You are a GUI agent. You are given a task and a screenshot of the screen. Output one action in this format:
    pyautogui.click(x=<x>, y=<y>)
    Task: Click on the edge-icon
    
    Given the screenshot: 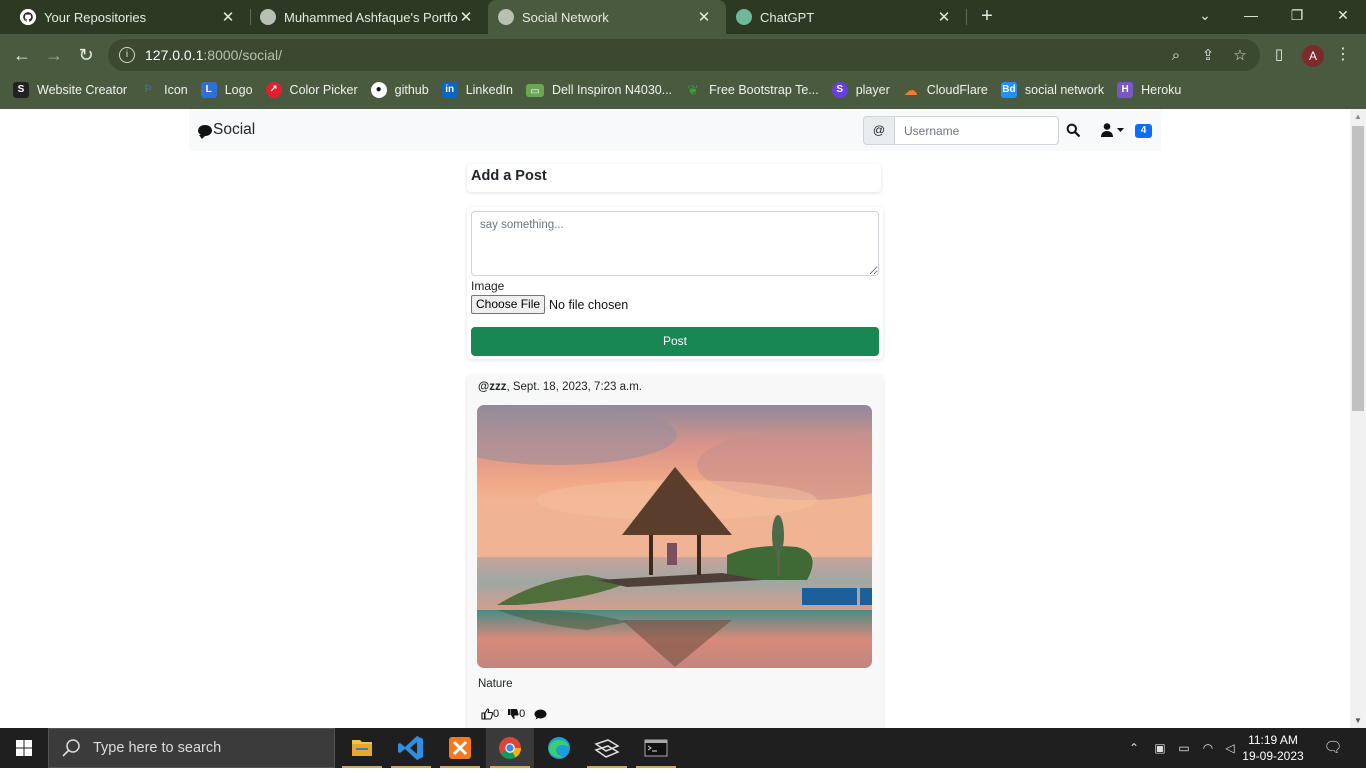 What is the action you would take?
    pyautogui.click(x=559, y=748)
    